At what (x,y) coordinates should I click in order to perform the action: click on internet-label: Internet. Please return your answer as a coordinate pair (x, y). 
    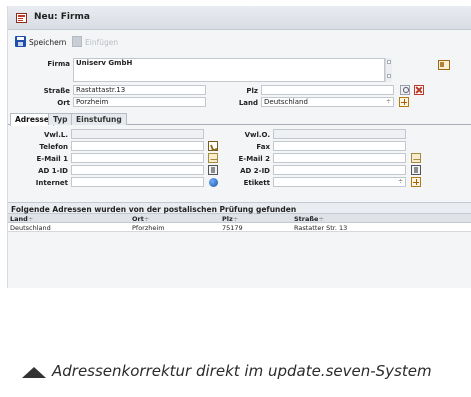
    Looking at the image, I should click on (51, 183).